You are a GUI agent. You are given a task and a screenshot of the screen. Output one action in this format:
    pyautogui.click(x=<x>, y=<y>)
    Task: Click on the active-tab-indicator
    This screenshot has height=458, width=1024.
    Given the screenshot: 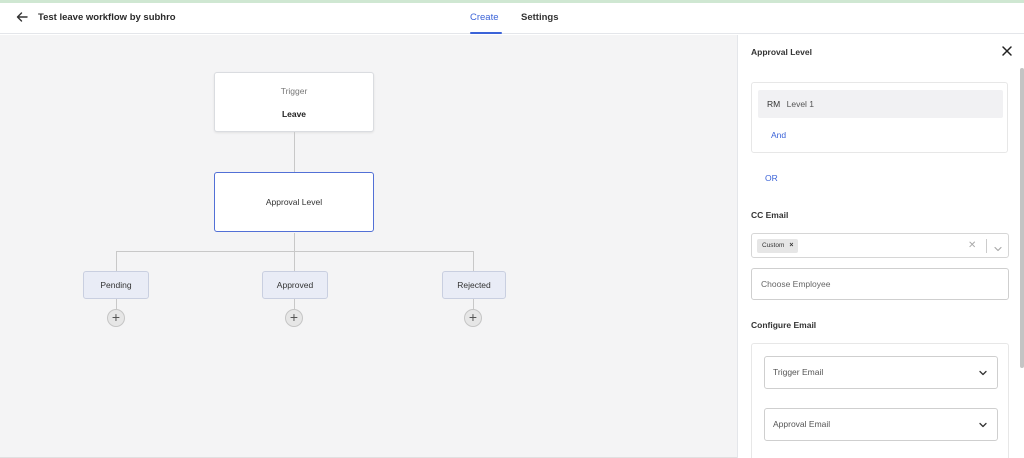 What is the action you would take?
    pyautogui.click(x=486, y=33)
    